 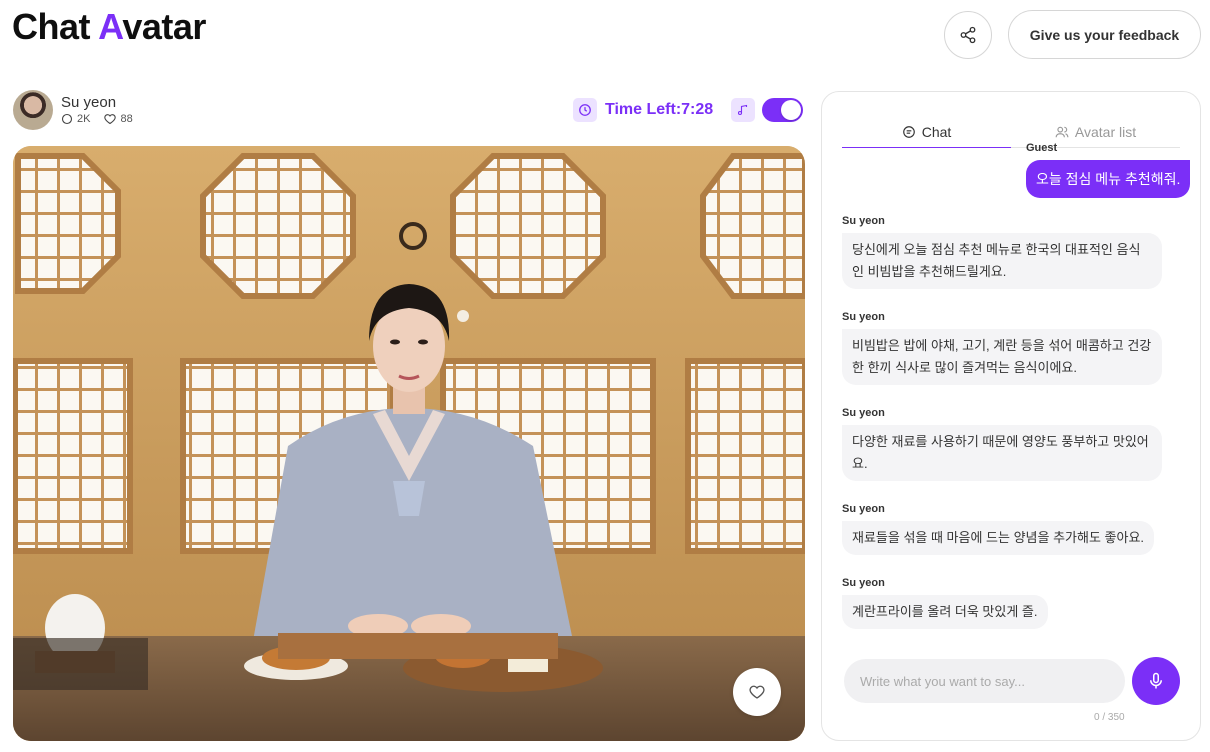 I want to click on timer-badge, so click(x=585, y=110).